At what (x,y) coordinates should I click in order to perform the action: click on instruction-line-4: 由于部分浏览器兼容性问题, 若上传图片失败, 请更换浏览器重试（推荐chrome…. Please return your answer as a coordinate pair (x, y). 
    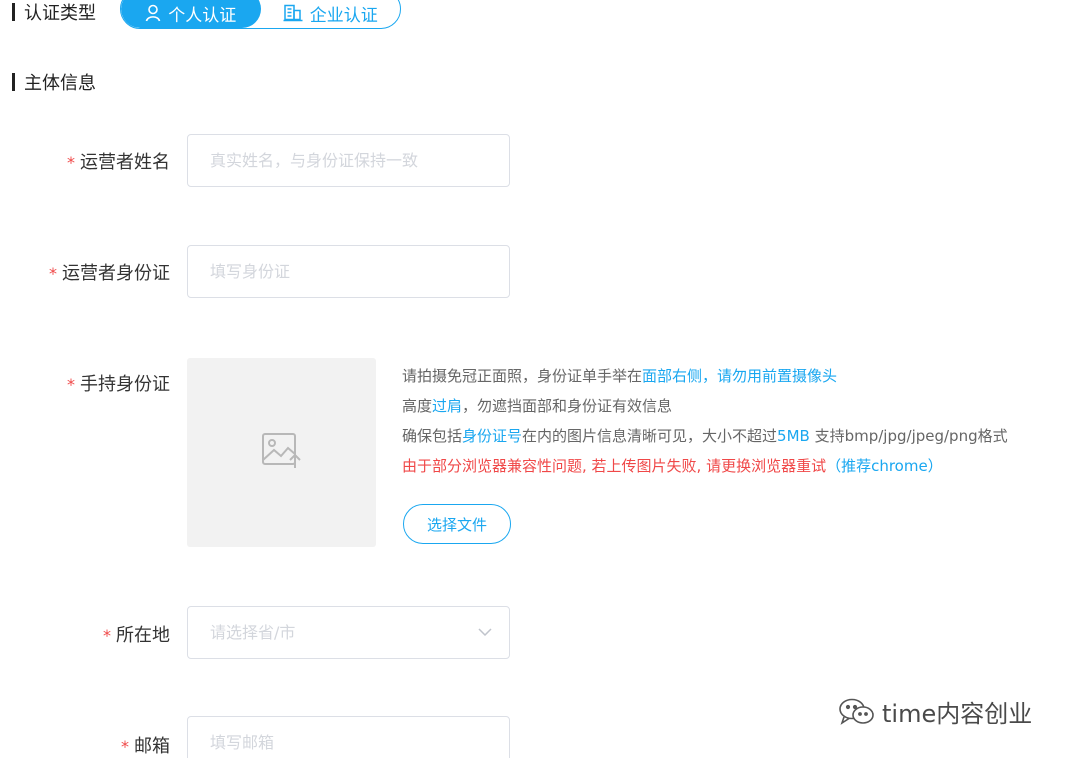
    Looking at the image, I should click on (672, 466).